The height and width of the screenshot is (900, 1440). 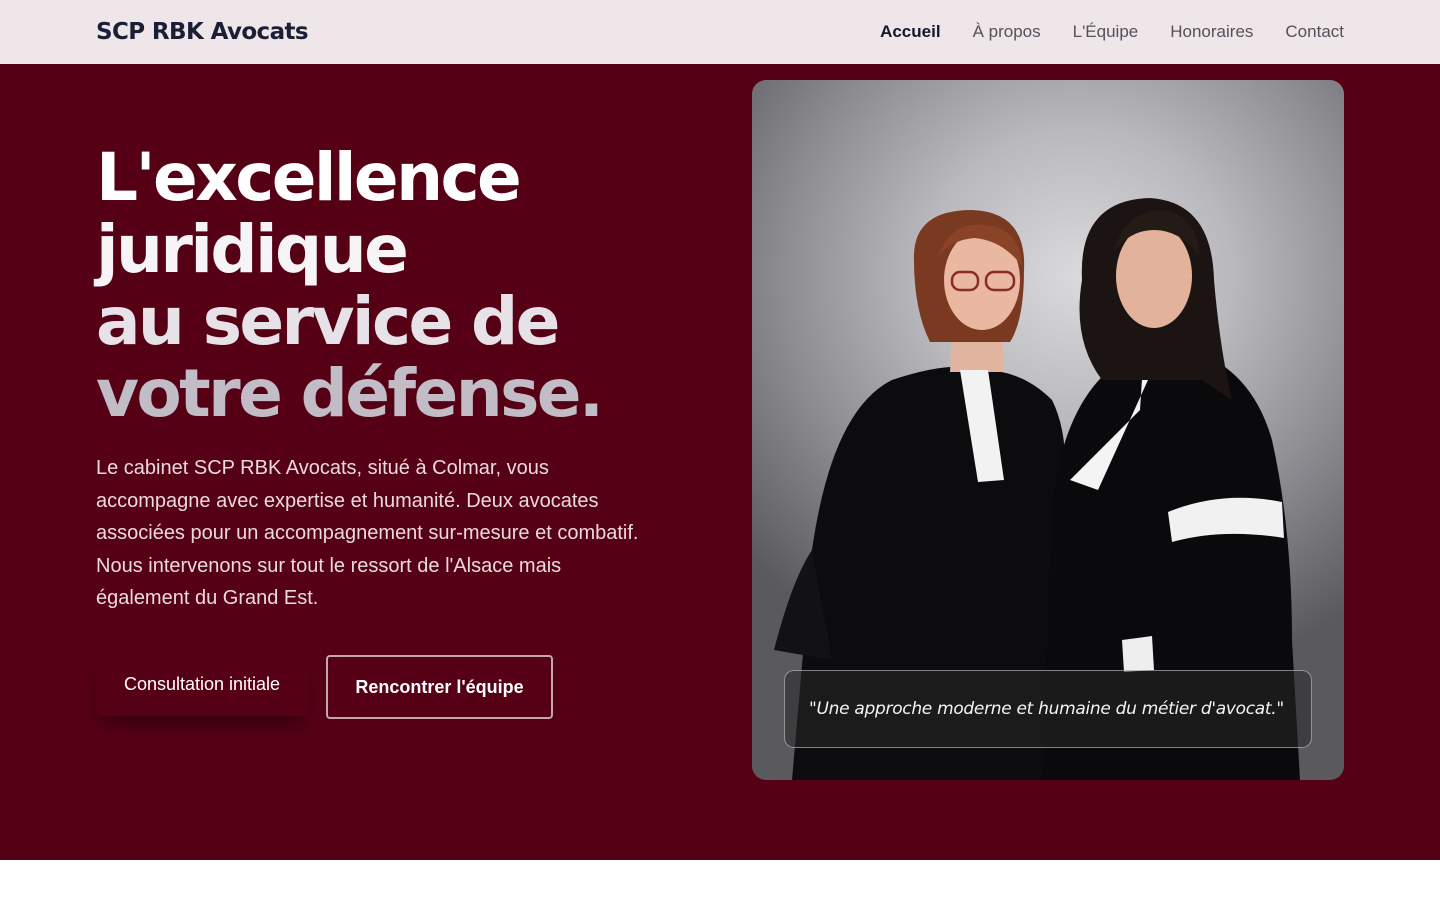 What do you see at coordinates (252, 249) in the screenshot?
I see `headline-line-2: juridique` at bounding box center [252, 249].